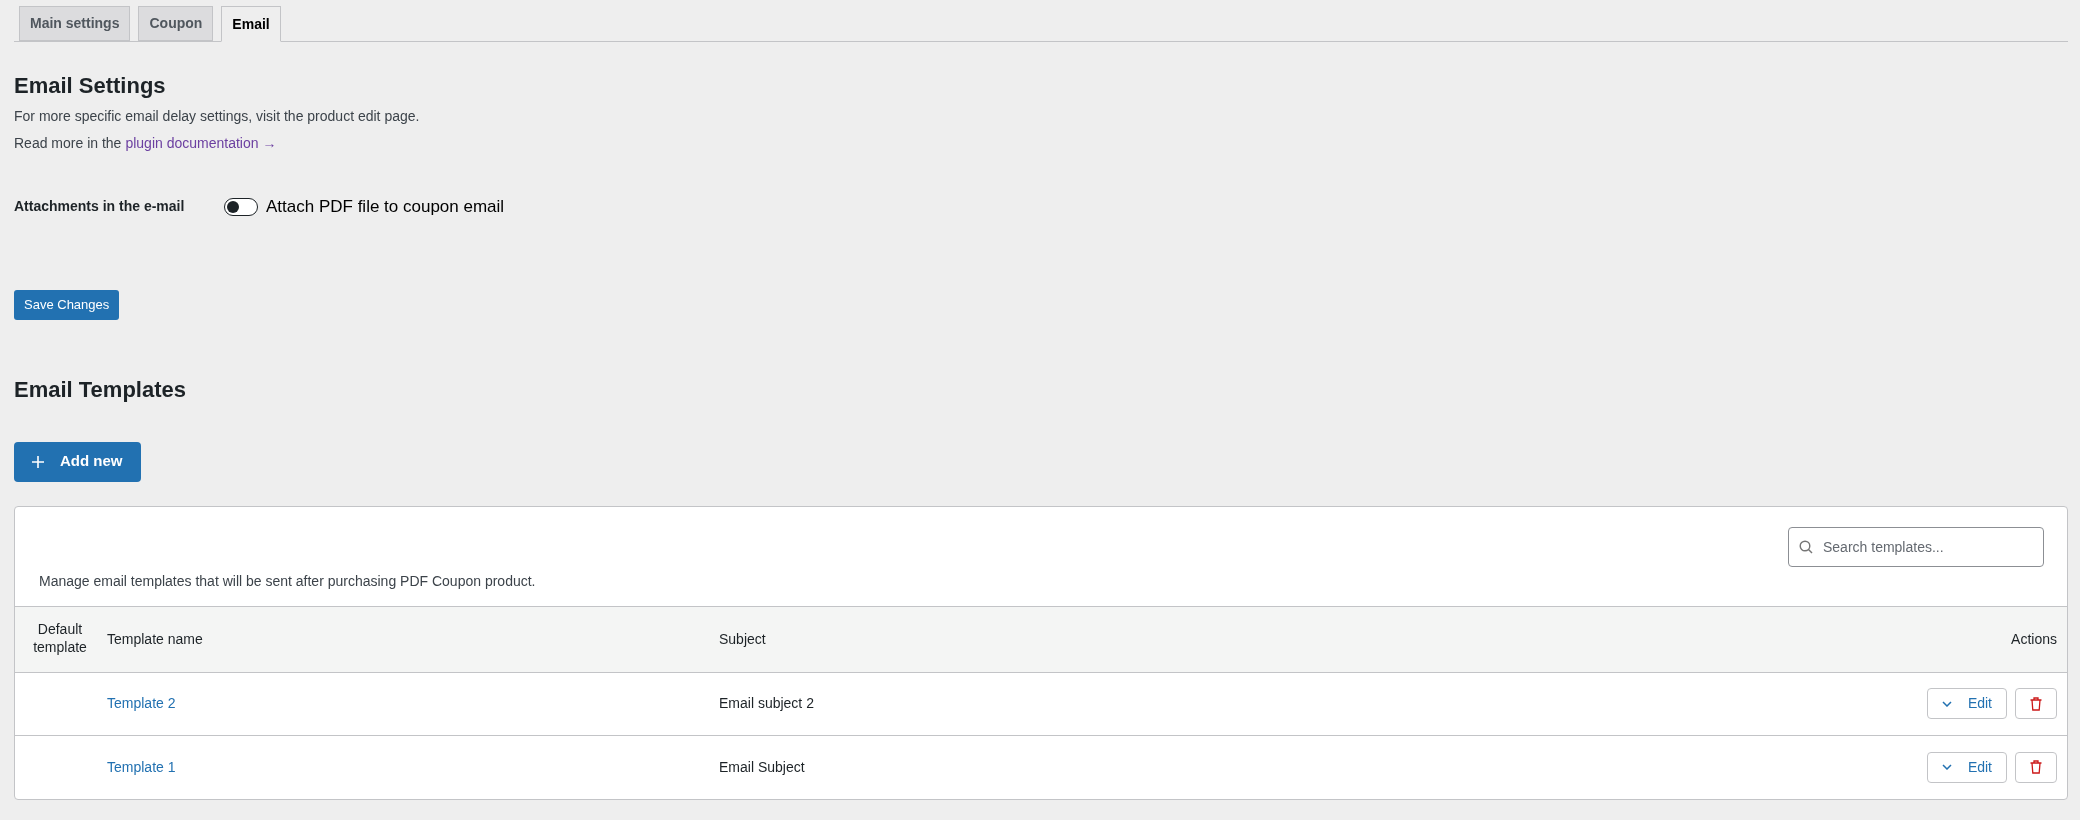  I want to click on tab: Main settings, so click(75, 23).